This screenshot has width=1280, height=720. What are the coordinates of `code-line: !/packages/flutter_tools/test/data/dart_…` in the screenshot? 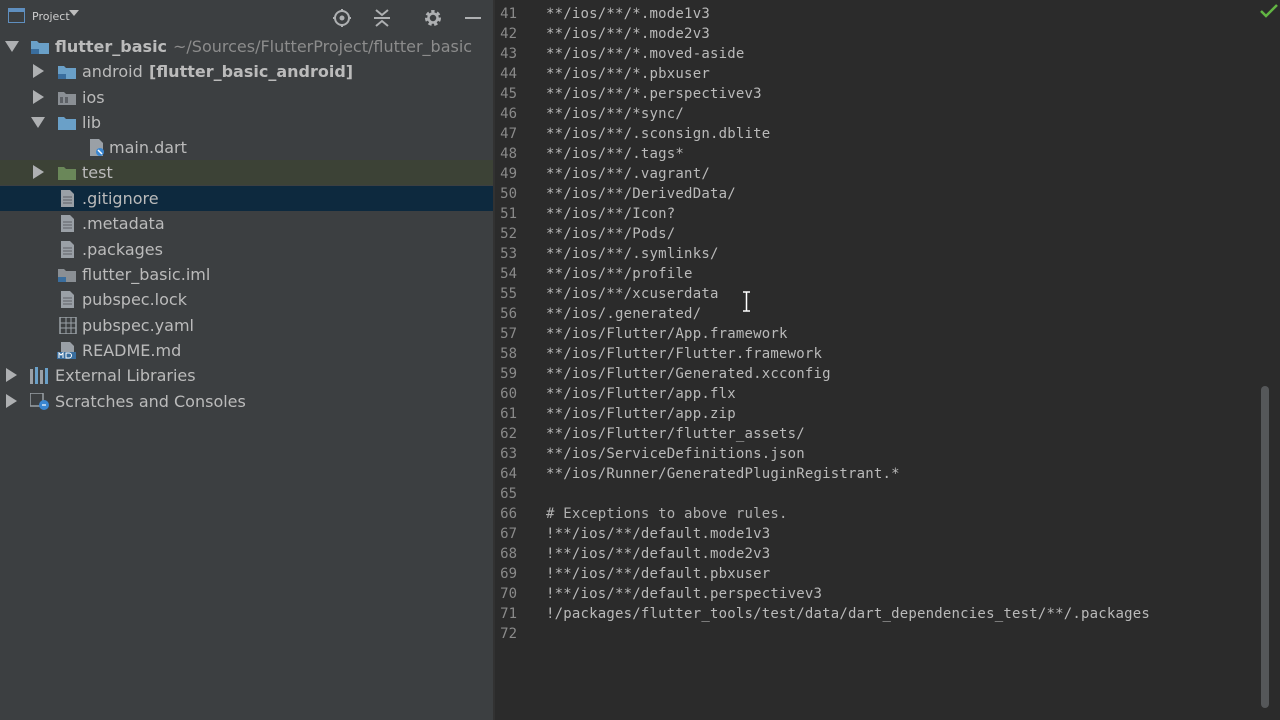 It's located at (848, 614).